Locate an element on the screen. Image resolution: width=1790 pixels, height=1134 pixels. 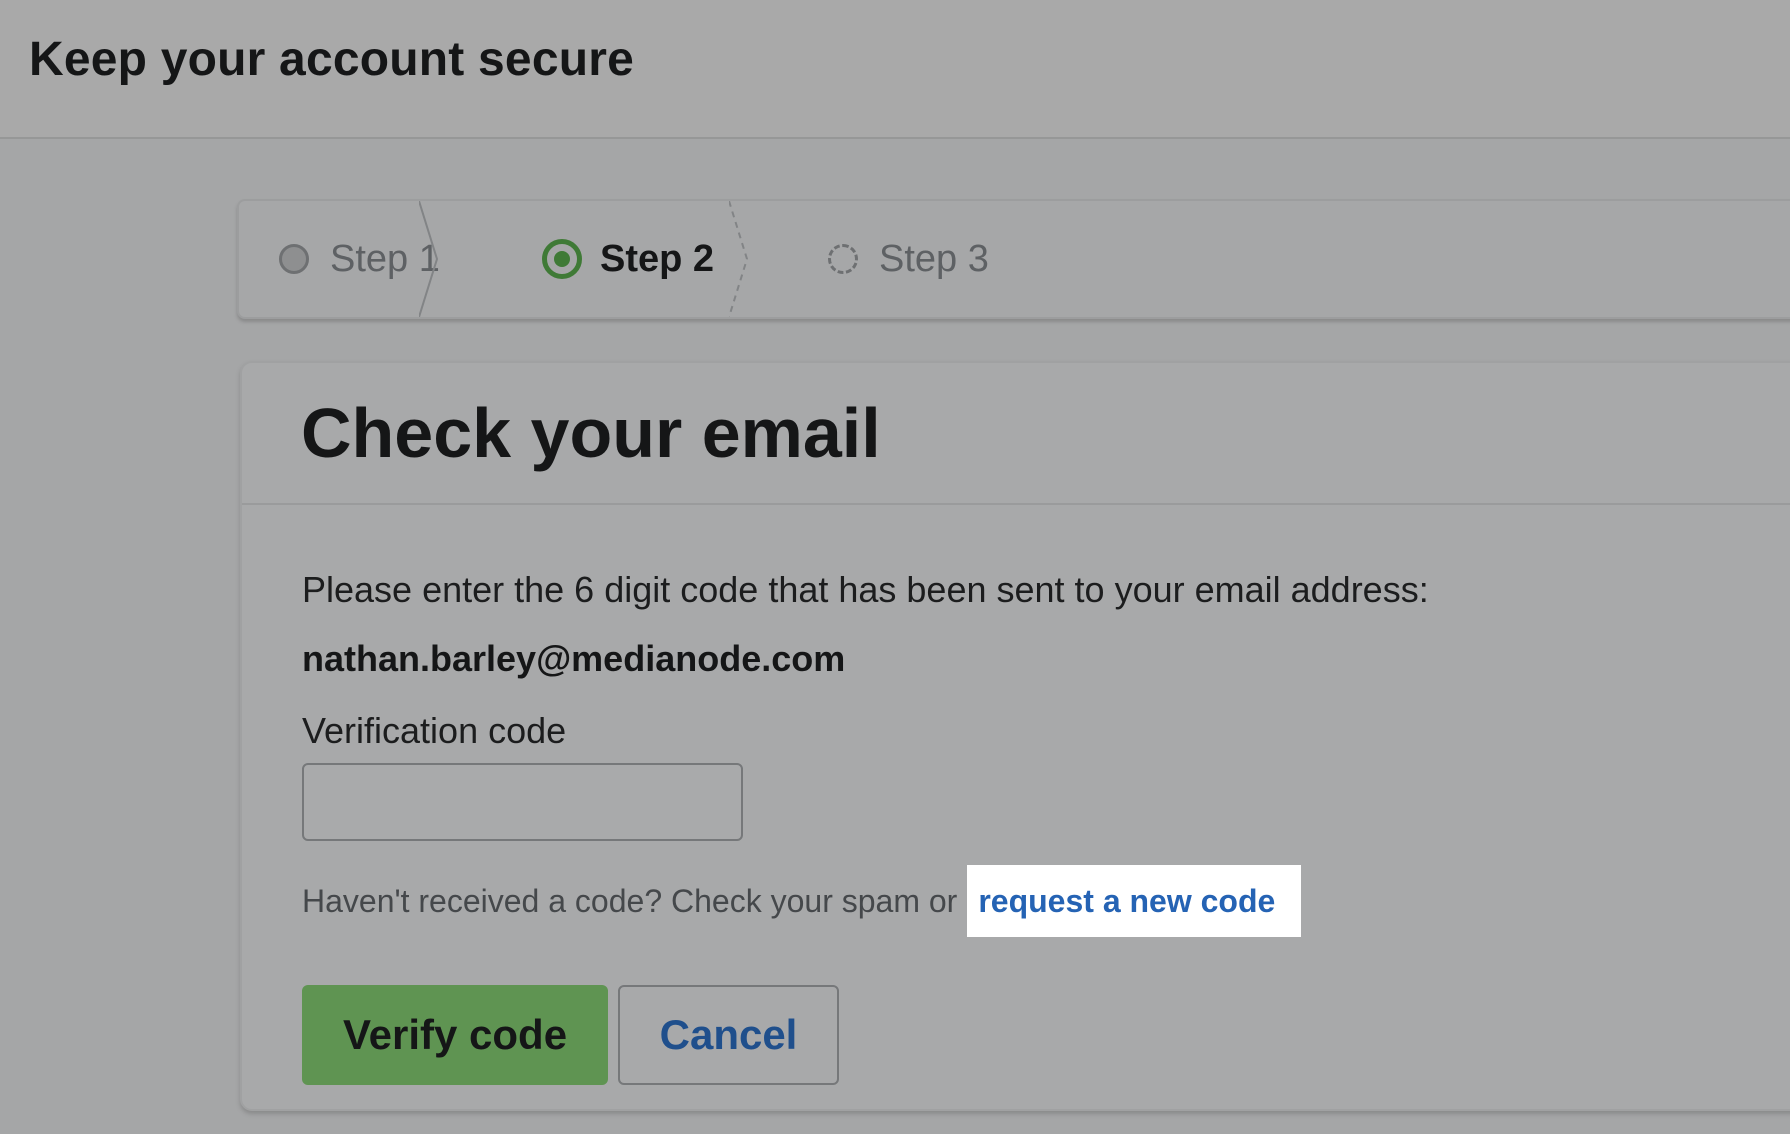
progress-stepper: Step 1 Step 2 Step 3 is located at coordinates (1013, 259).